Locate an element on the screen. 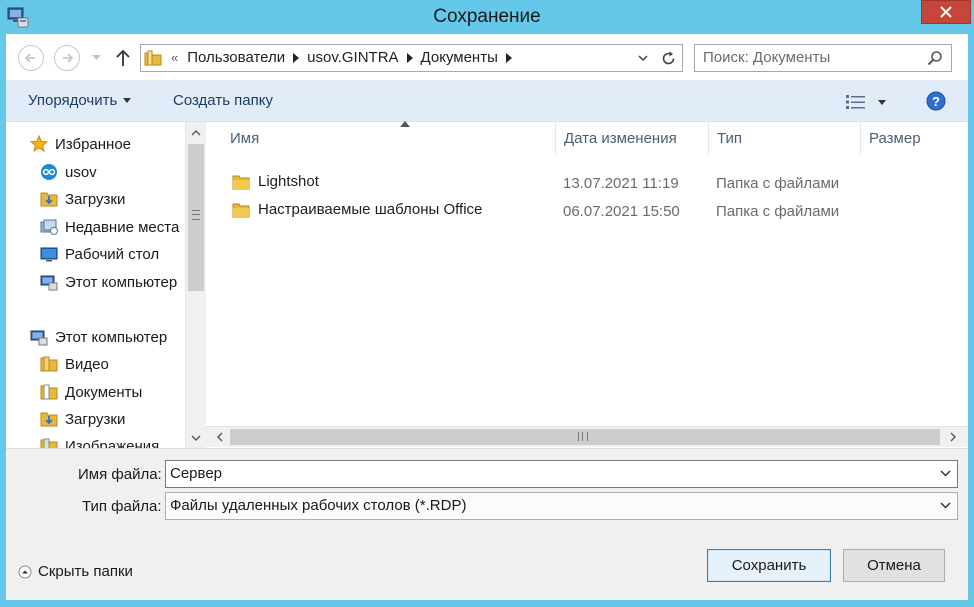 Image resolution: width=974 pixels, height=607 pixels. command-toolbar: Упорядочить Создать папку ? is located at coordinates (487, 101).